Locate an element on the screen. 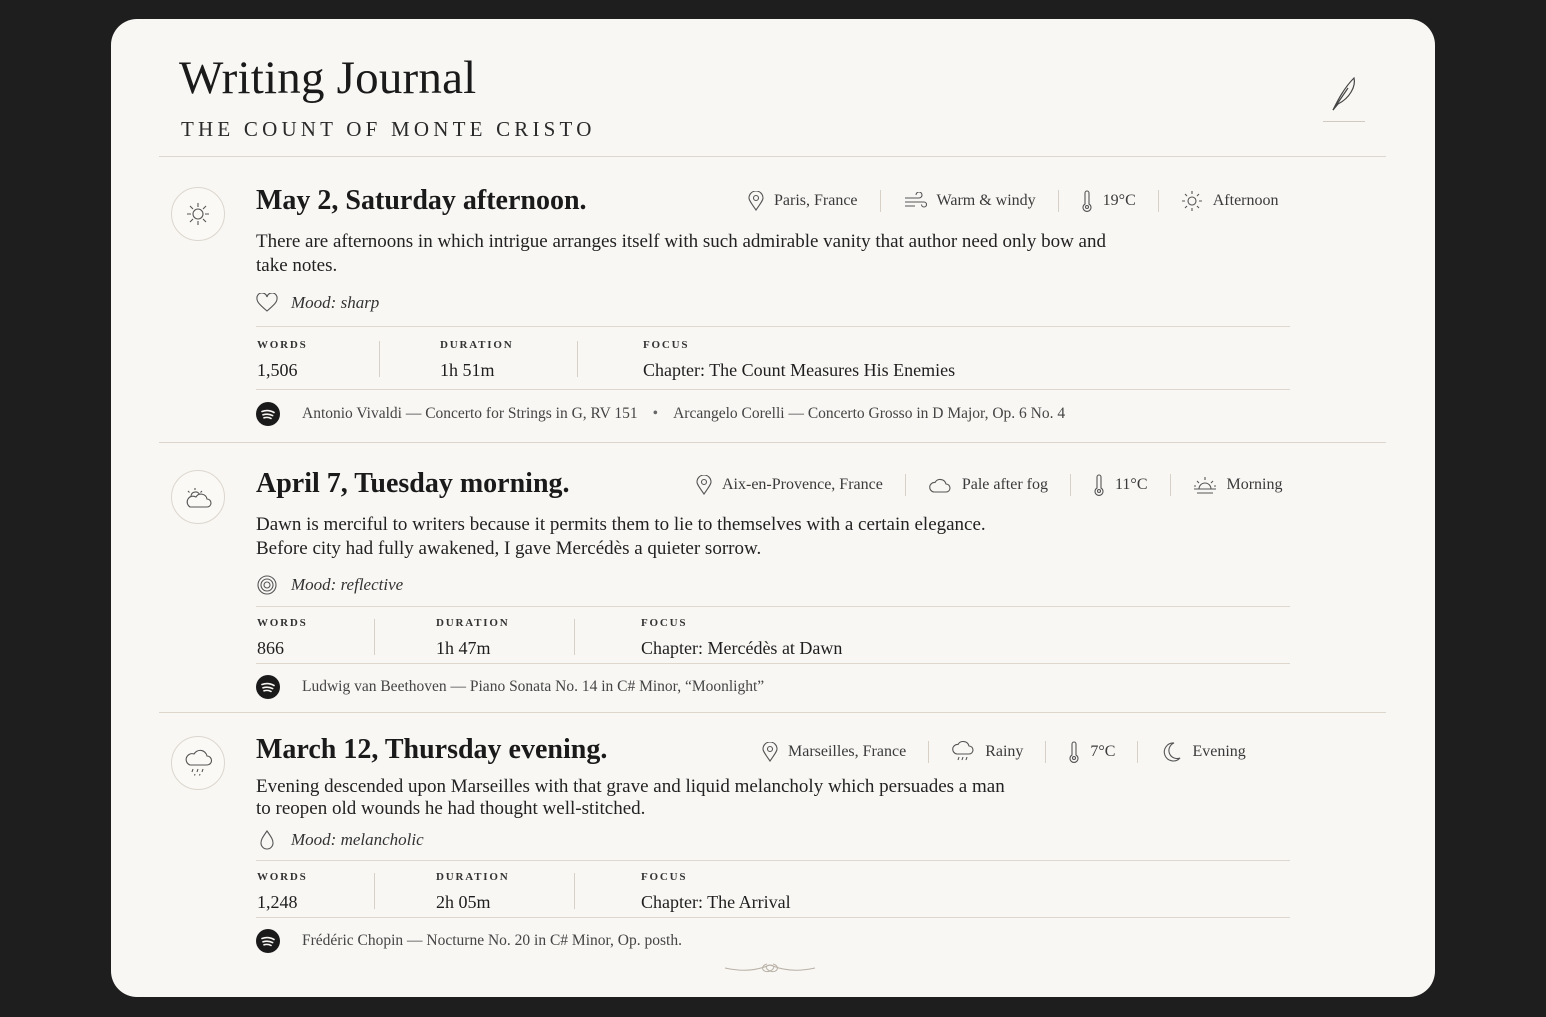 Image resolution: width=1546 pixels, height=1017 pixels. header-divider is located at coordinates (772, 156).